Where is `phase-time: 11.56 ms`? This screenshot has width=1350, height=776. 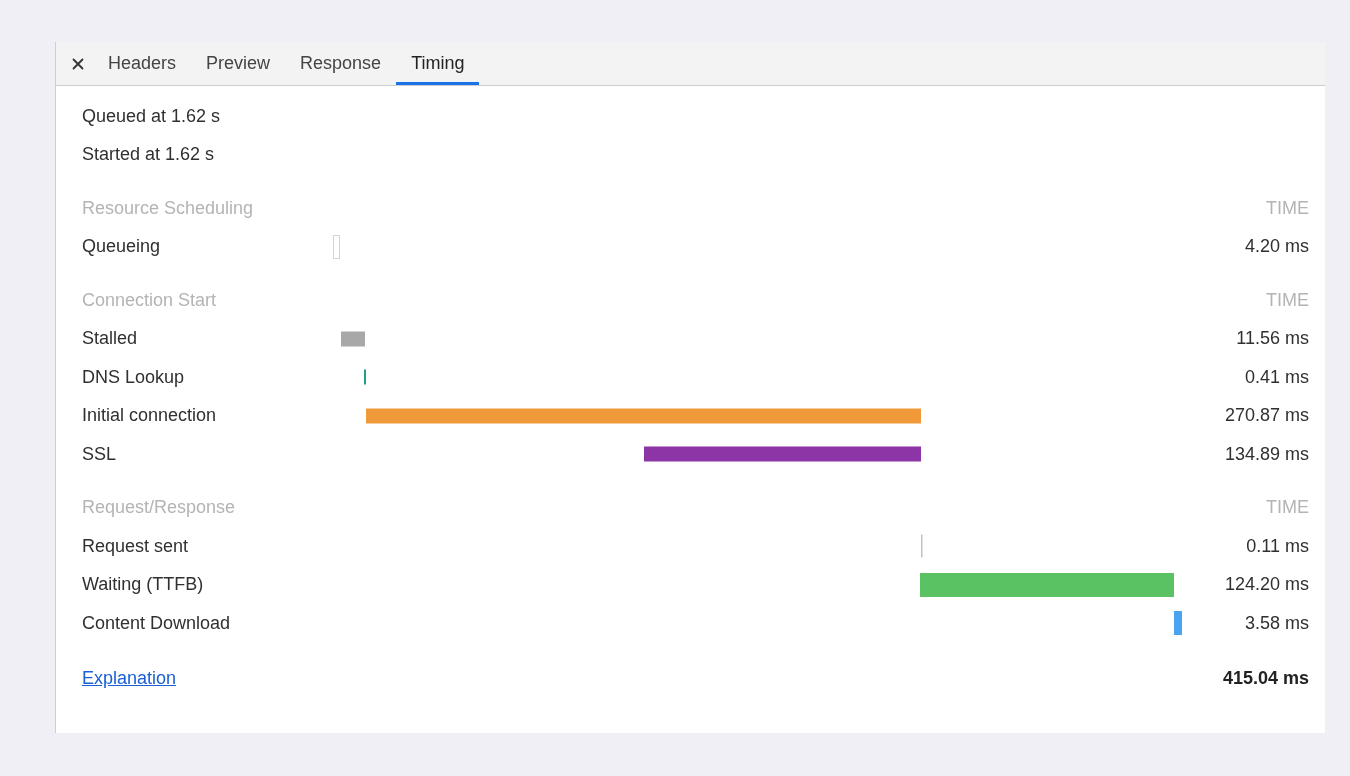
phase-time: 11.56 ms is located at coordinates (1272, 339).